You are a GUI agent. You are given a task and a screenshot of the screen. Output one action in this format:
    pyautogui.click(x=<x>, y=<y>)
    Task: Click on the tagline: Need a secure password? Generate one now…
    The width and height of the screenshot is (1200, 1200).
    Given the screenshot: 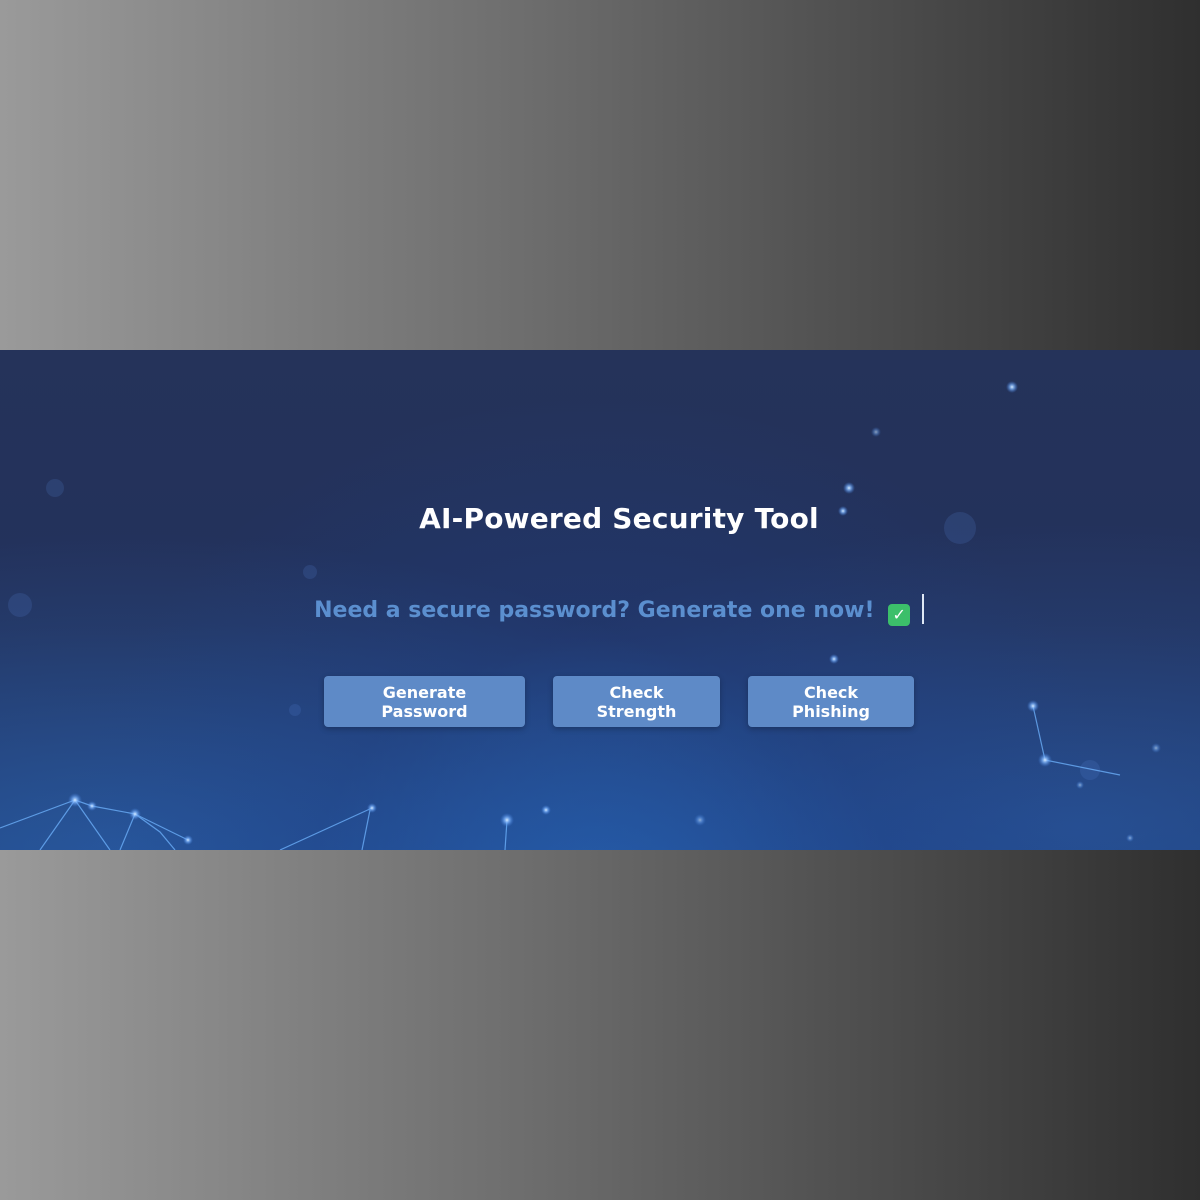 What is the action you would take?
    pyautogui.click(x=600, y=610)
    